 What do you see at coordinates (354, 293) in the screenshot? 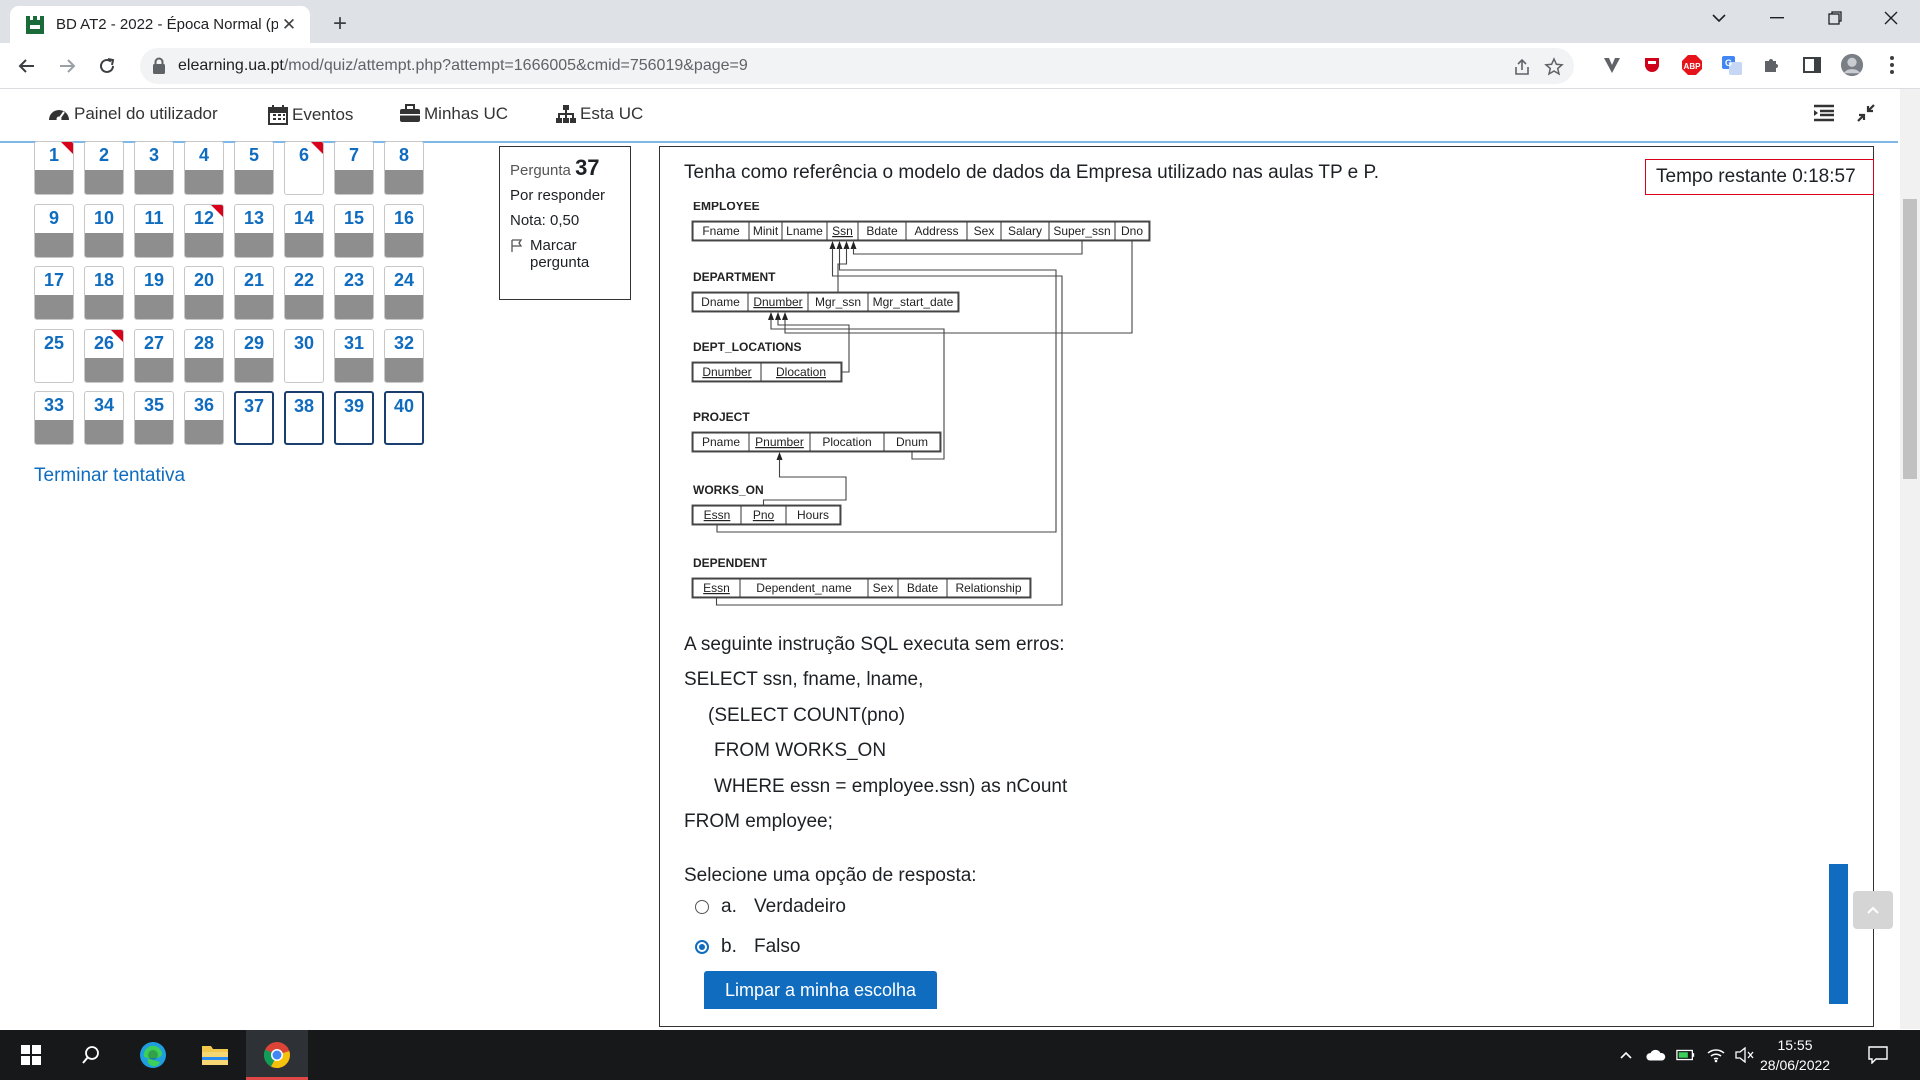
I see `quiz-nav-question-23: 23` at bounding box center [354, 293].